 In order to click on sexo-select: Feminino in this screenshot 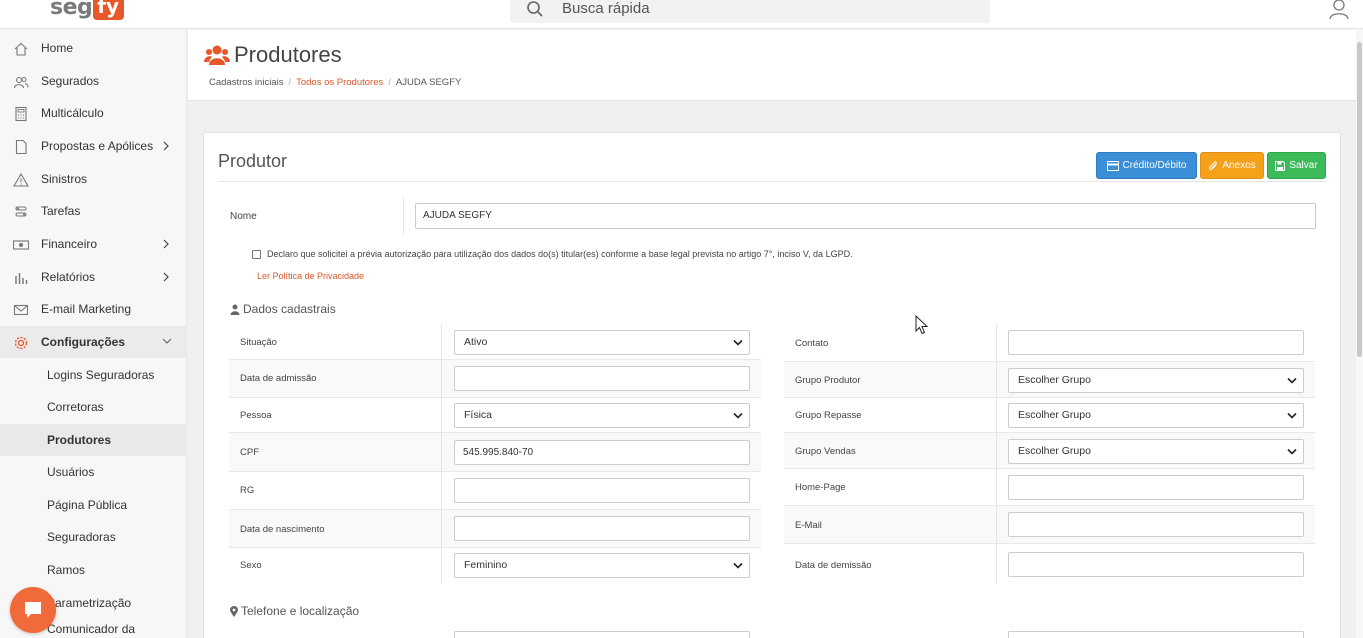, I will do `click(602, 565)`.